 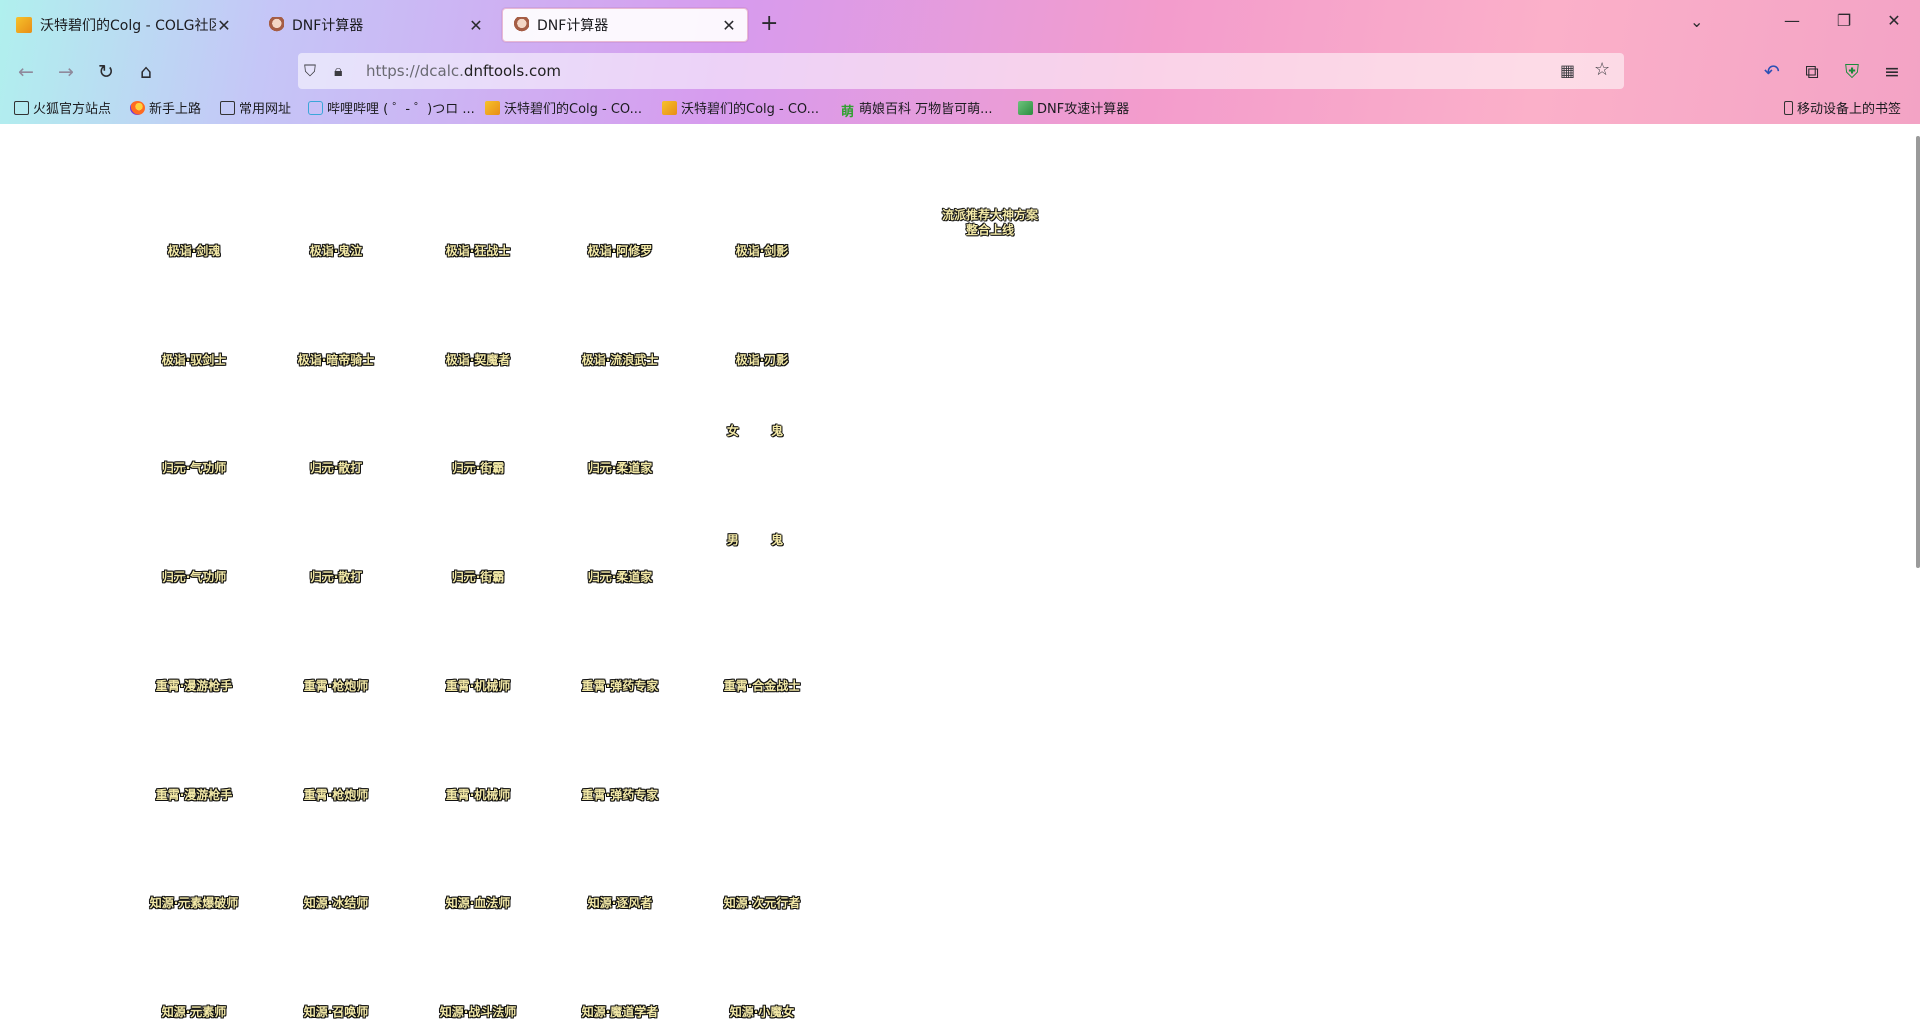 I want to click on mobile-bookmarks: 移动设备上的书签, so click(x=1842, y=107).